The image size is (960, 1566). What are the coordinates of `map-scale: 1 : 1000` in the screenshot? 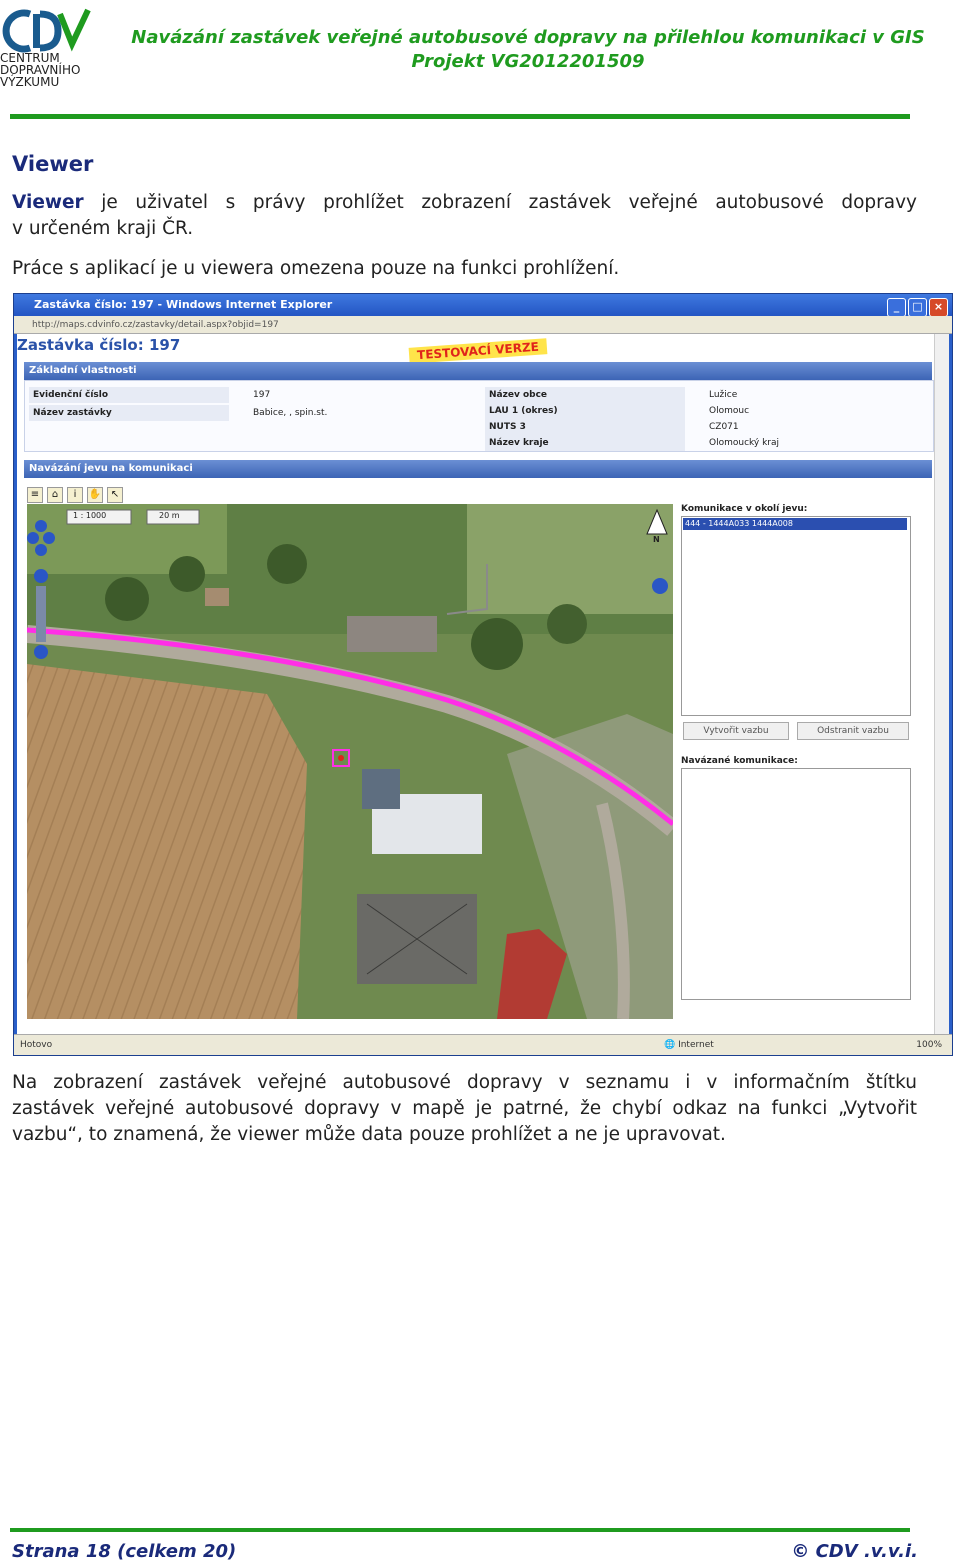 It's located at (90, 515).